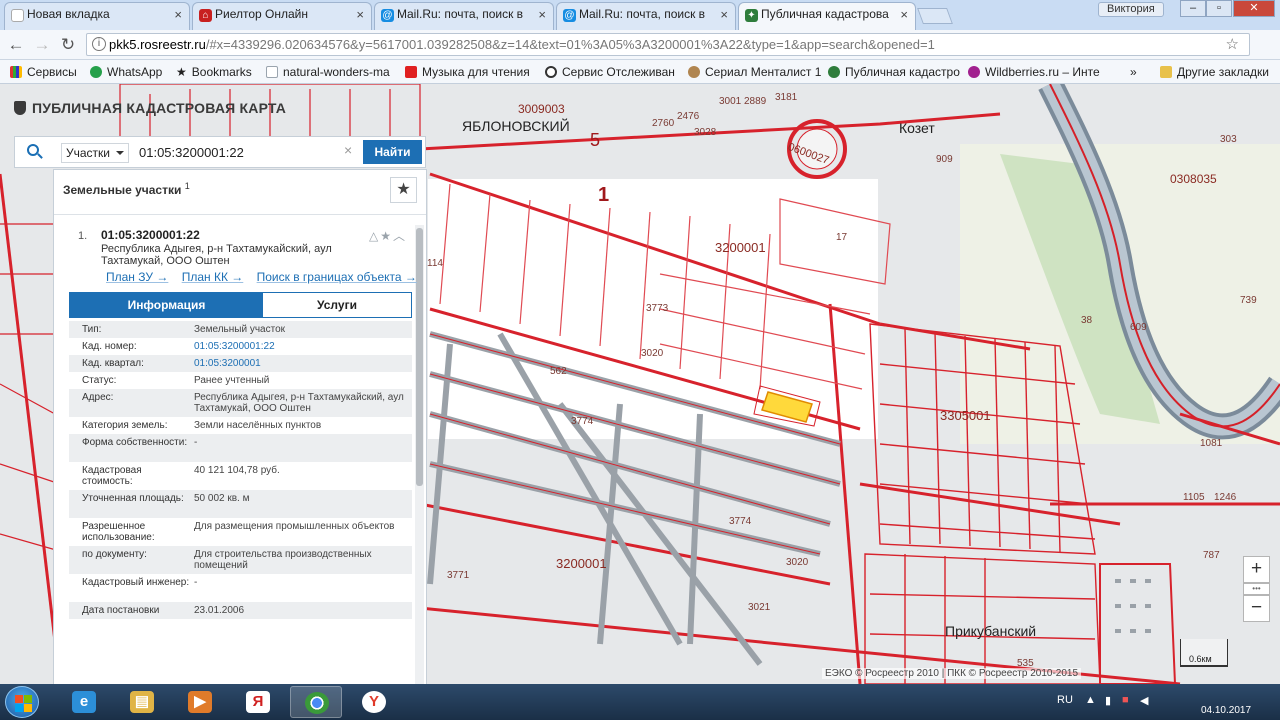  I want to click on property-key: Разрешенное использование:, so click(118, 532).